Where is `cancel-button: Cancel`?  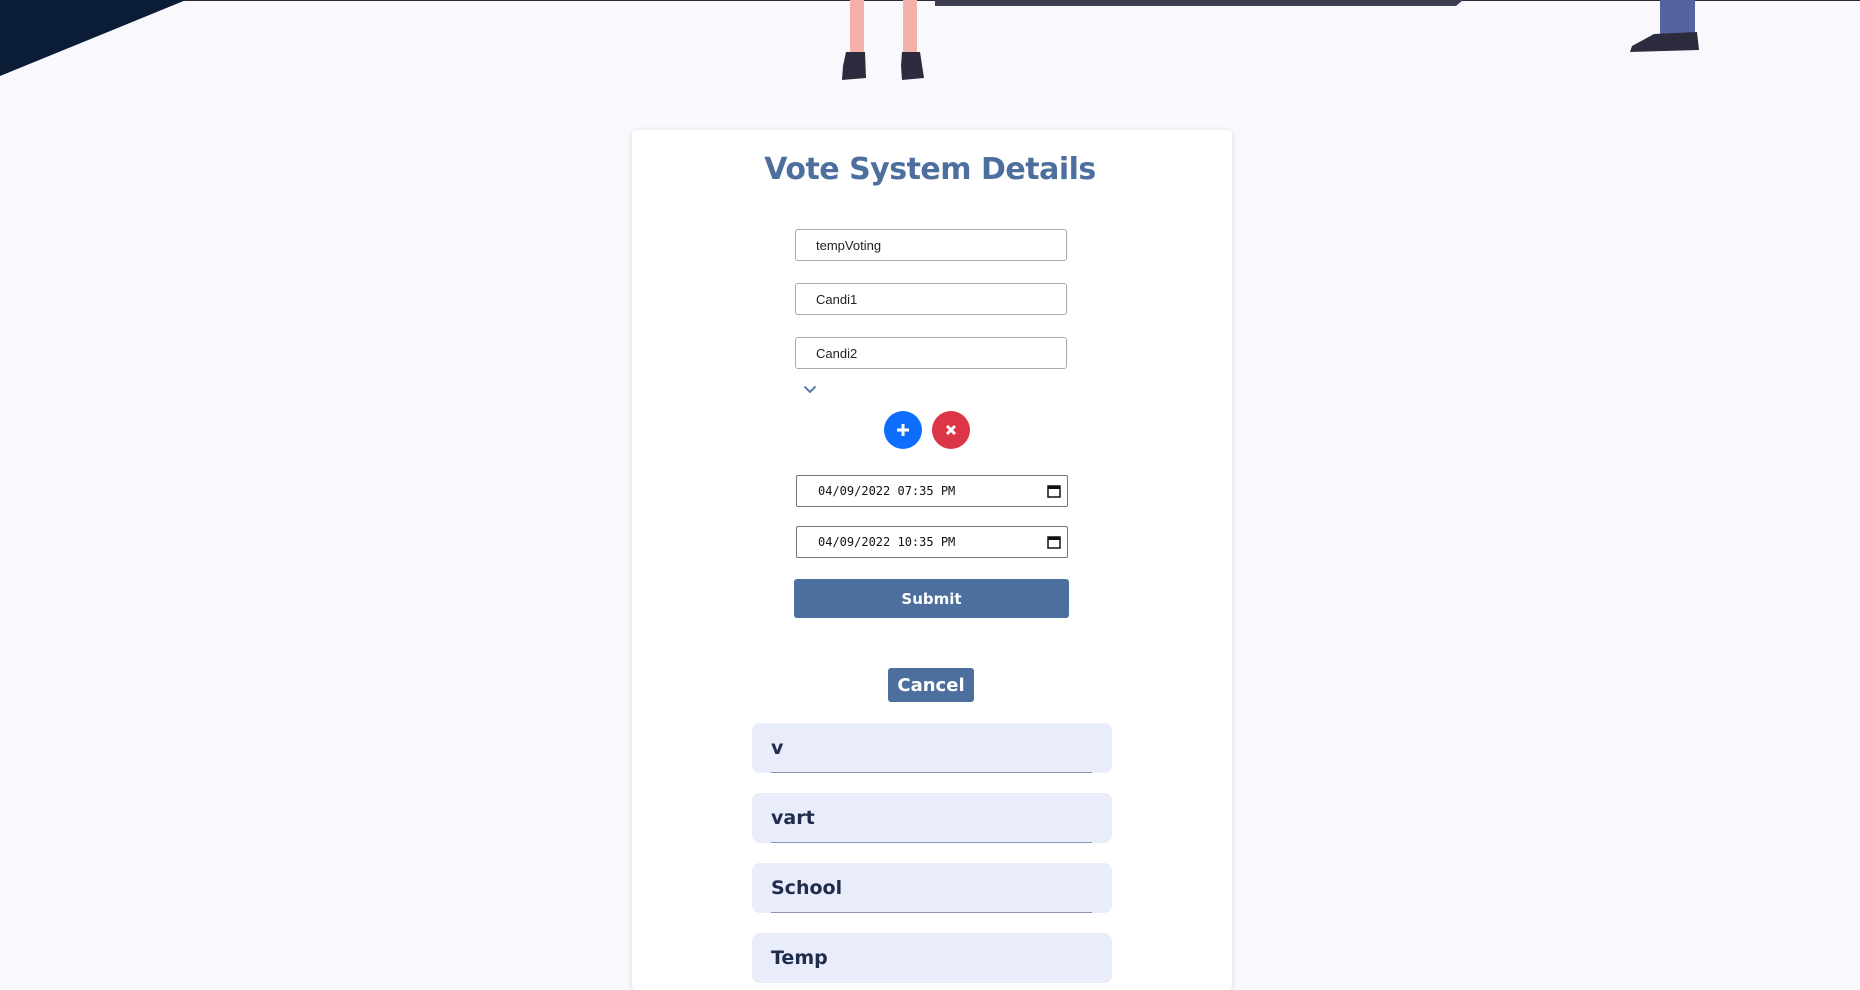 cancel-button: Cancel is located at coordinates (931, 685).